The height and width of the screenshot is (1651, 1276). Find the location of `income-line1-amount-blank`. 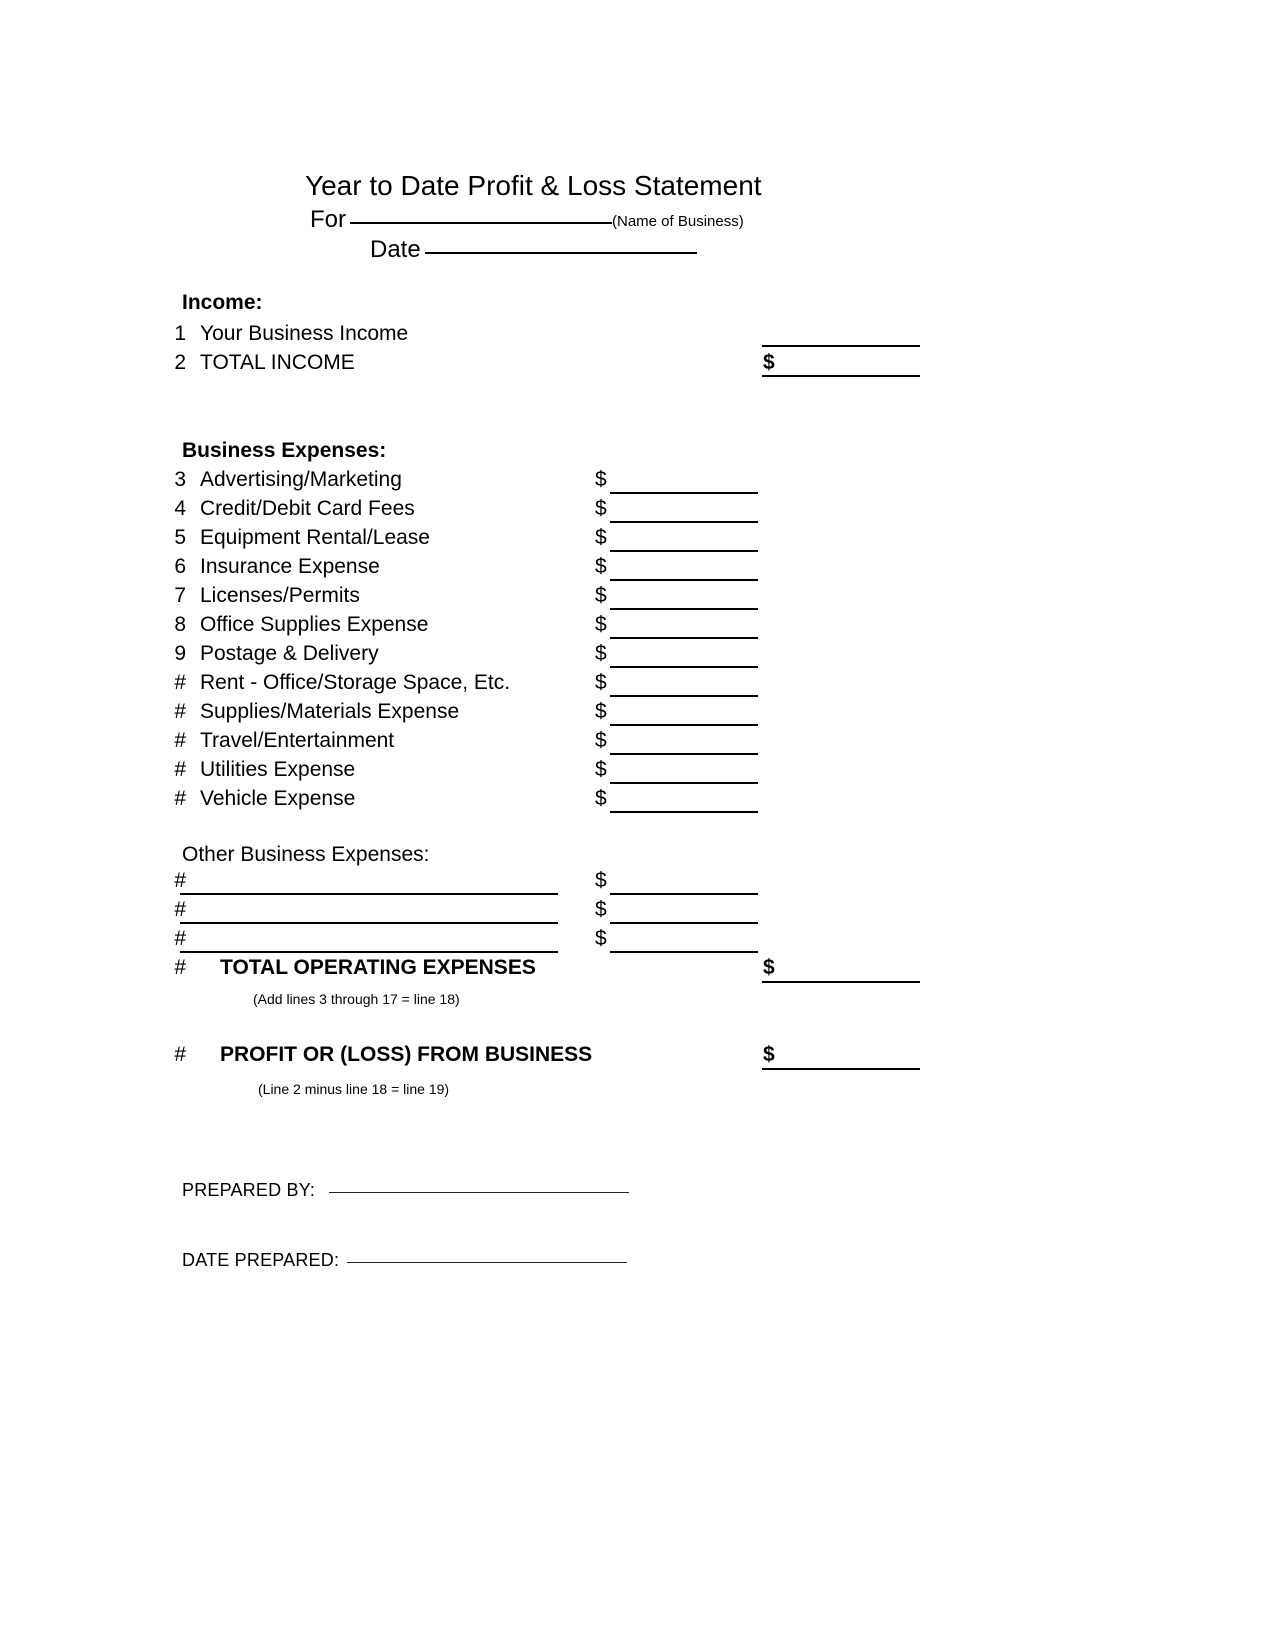

income-line1-amount-blank is located at coordinates (841, 346).